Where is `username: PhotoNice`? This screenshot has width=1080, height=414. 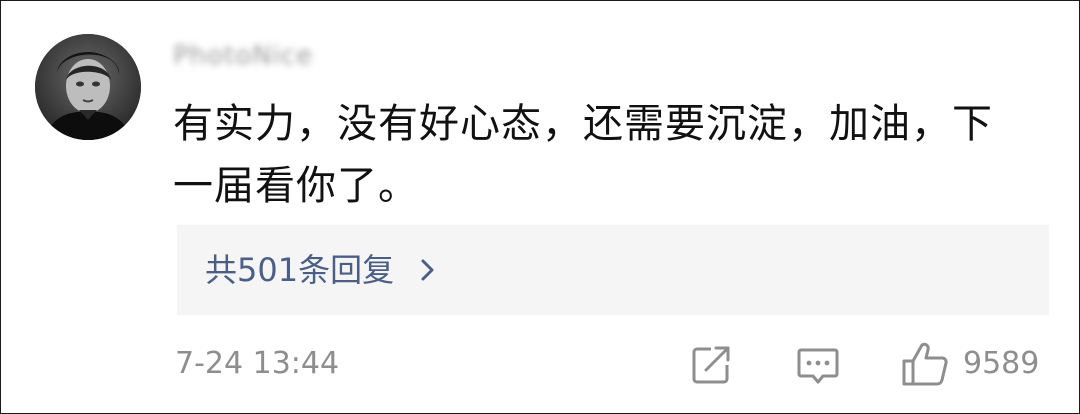 username: PhotoNice is located at coordinates (243, 56).